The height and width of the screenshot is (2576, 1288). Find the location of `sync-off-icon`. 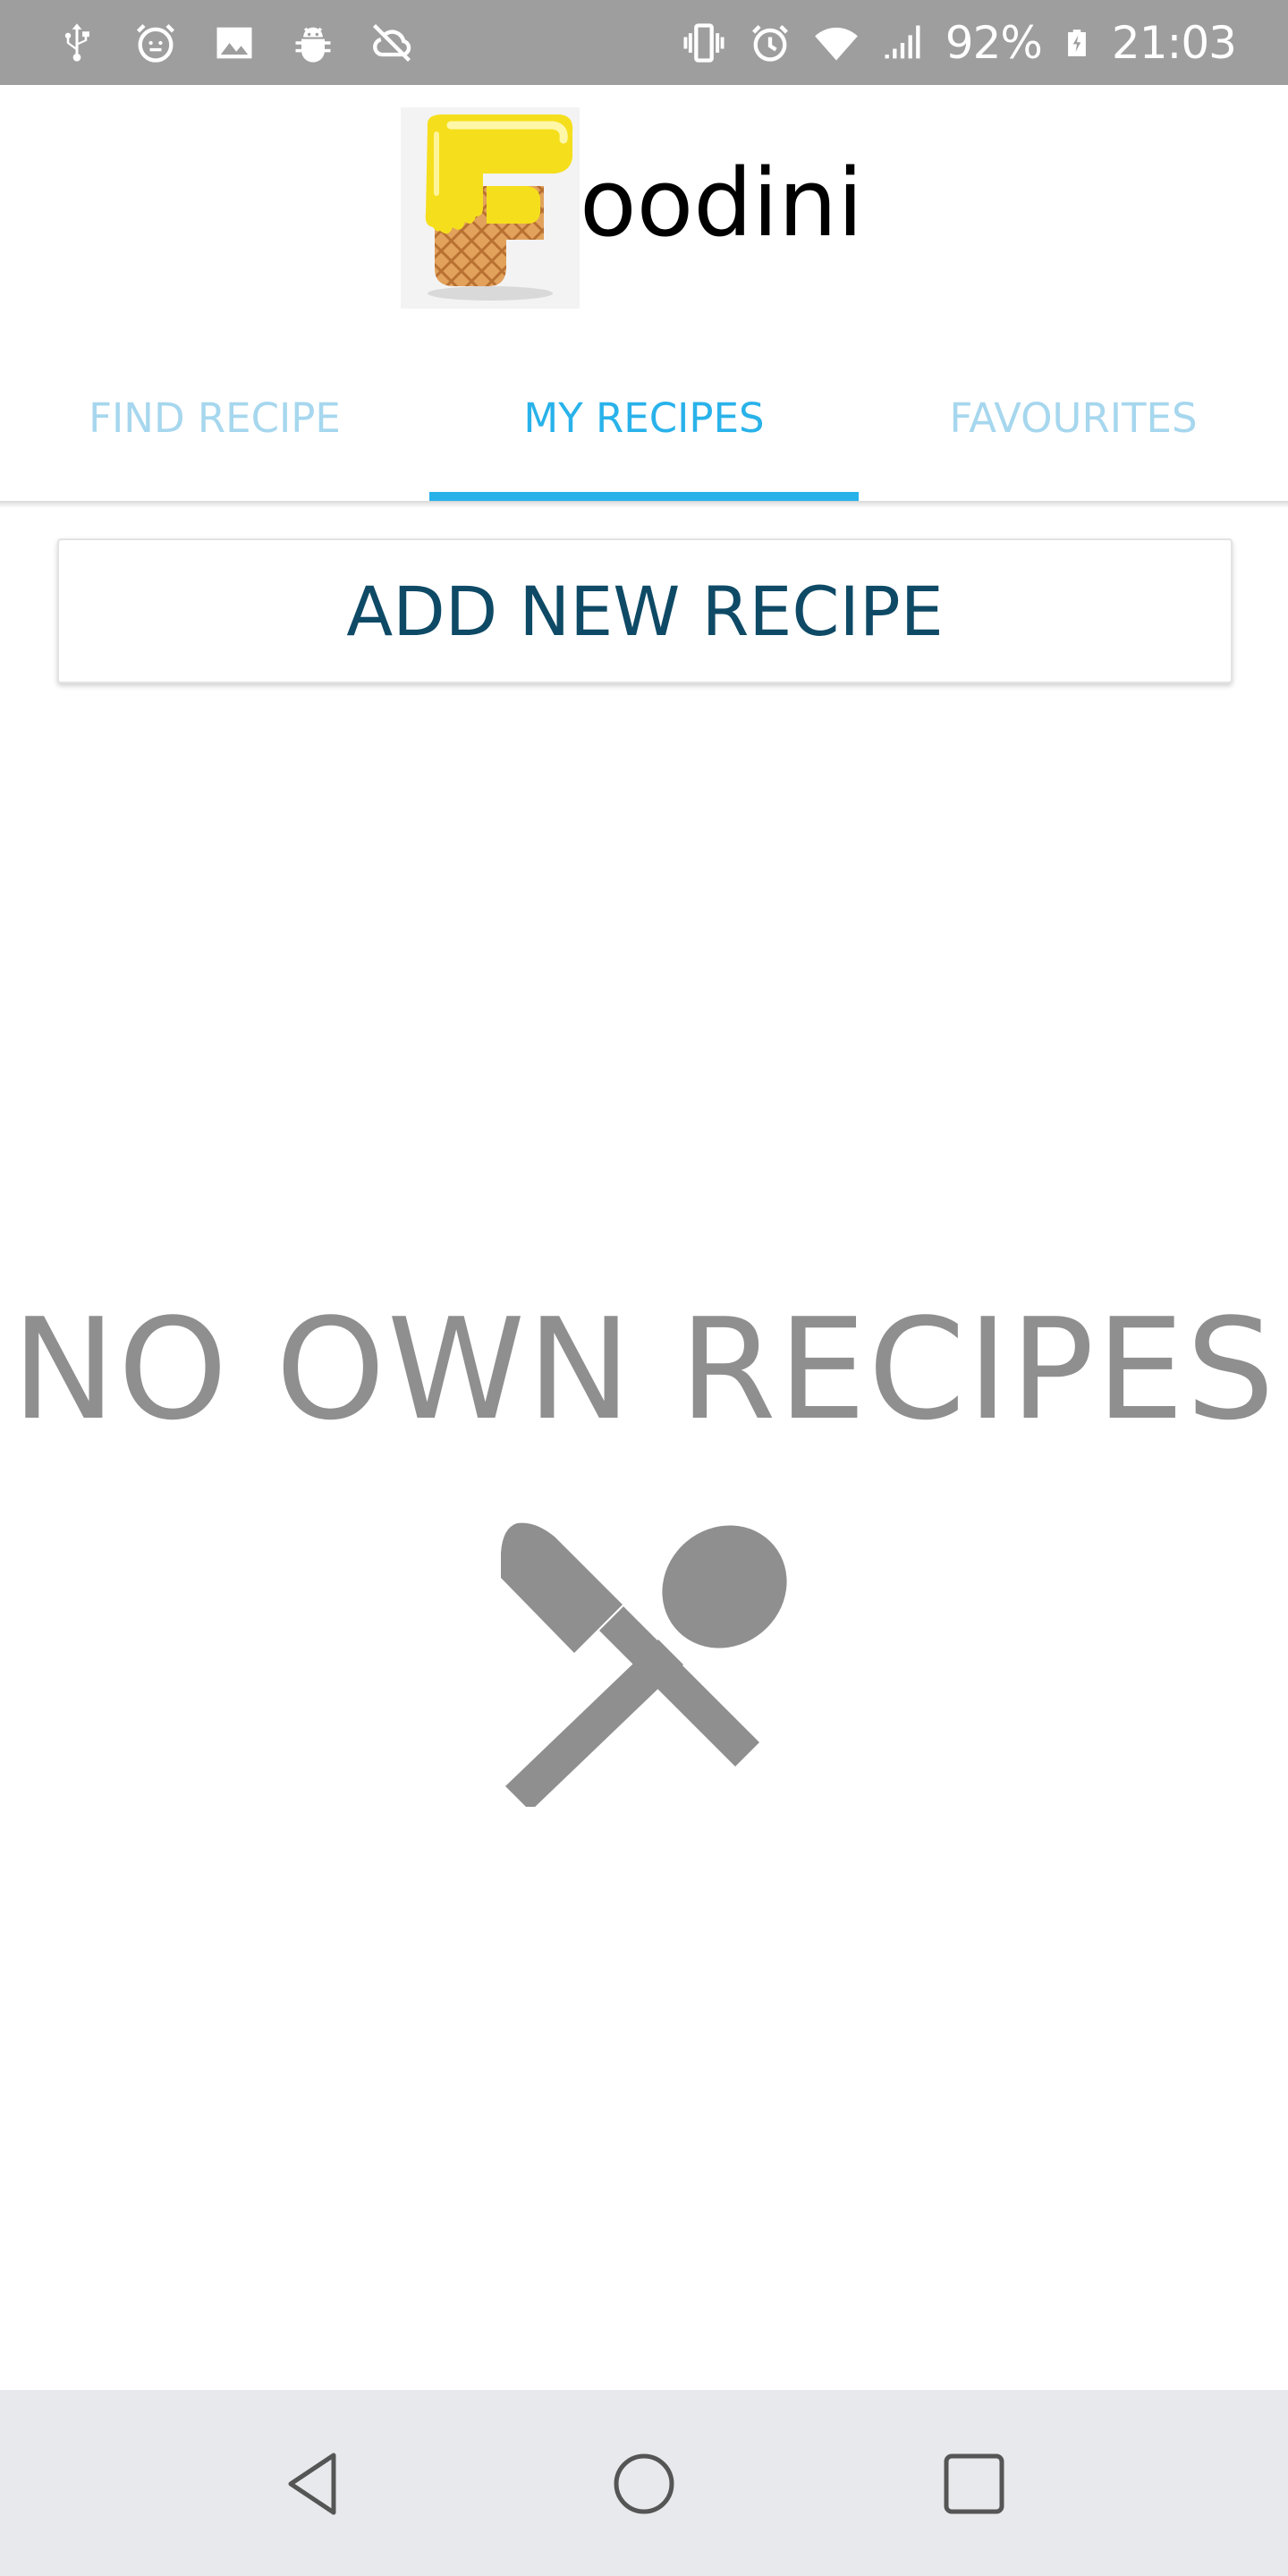

sync-off-icon is located at coordinates (391, 42).